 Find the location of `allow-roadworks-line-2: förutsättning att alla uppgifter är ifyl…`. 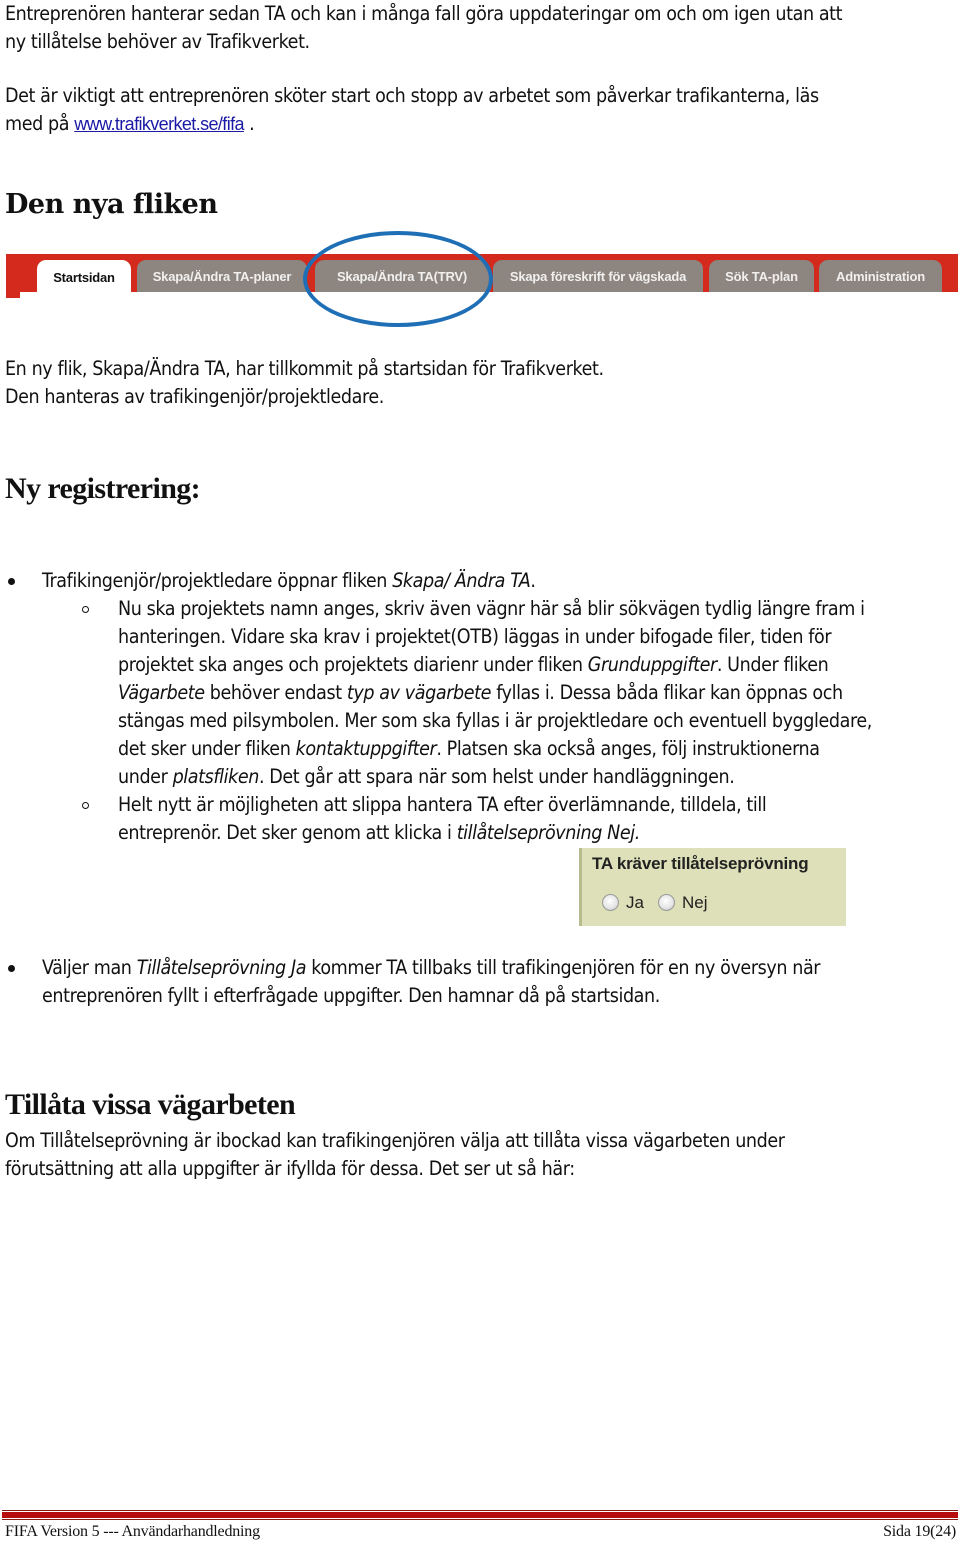

allow-roadworks-line-2: förutsättning att alla uppgifter är ifyl… is located at coordinates (290, 1168).